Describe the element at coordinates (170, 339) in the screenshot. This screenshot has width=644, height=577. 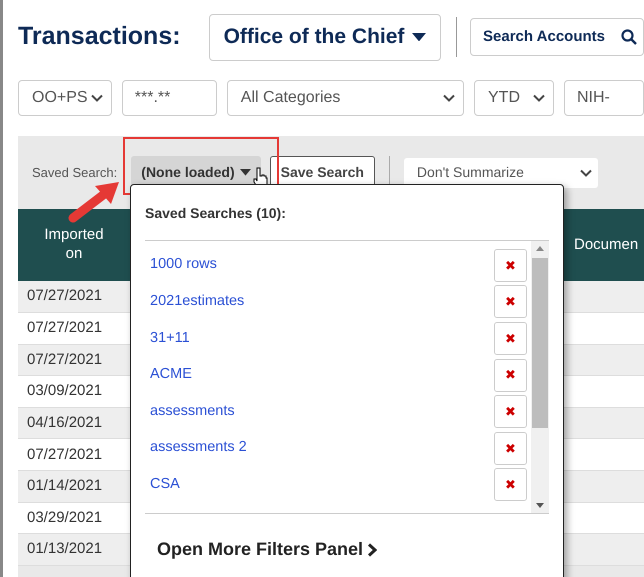
I see `saved-search-link: 31+11` at that location.